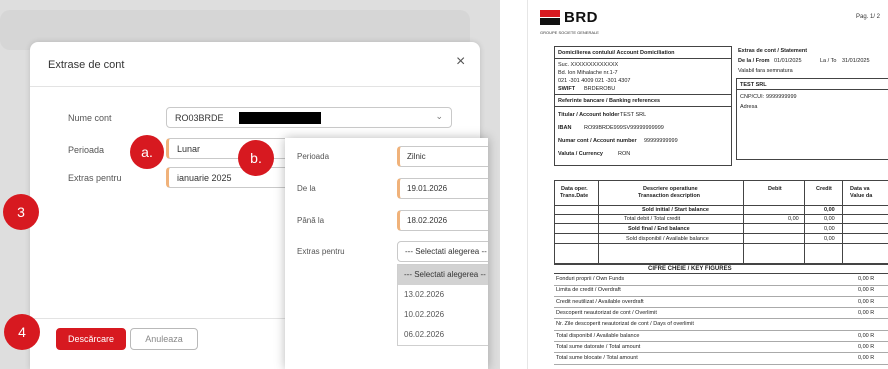 The image size is (888, 369). I want to click on dropdown-option: 10.02.2026, so click(443, 315).